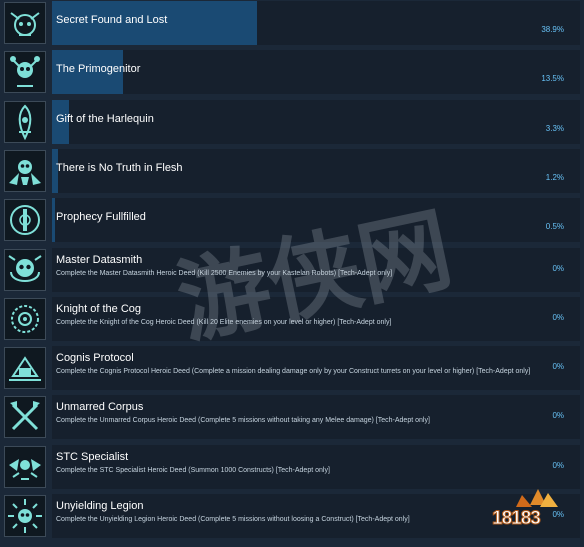  I want to click on cog-emblem-icon, so click(25, 318).